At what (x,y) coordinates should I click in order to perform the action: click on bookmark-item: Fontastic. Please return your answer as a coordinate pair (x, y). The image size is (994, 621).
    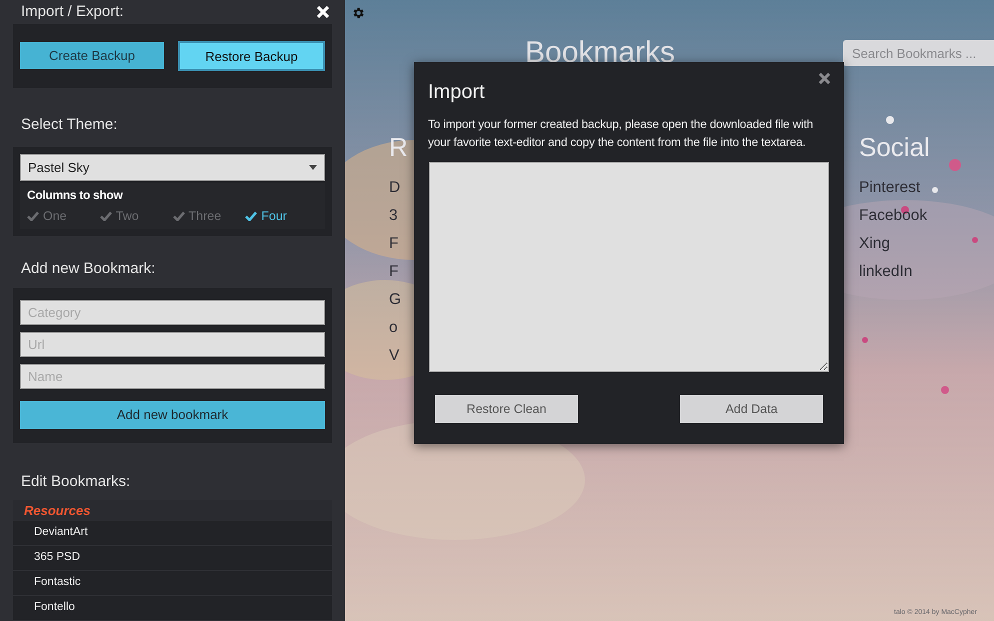
    Looking at the image, I should click on (172, 583).